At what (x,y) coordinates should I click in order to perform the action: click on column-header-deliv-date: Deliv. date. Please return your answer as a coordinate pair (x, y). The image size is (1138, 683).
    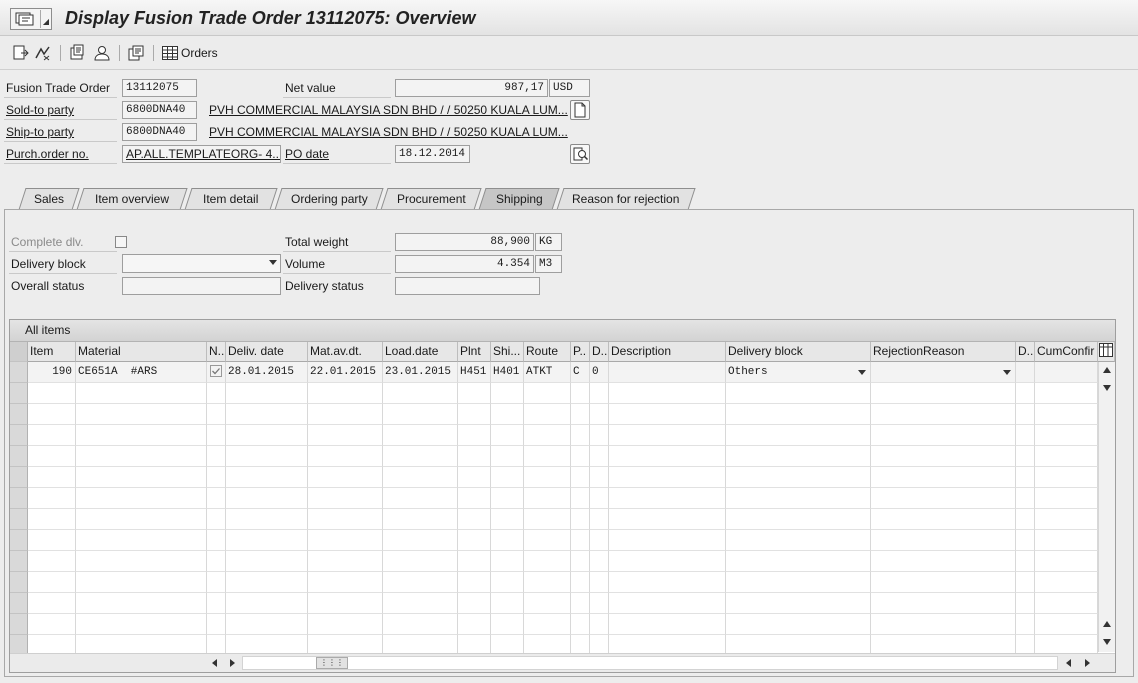
    Looking at the image, I should click on (267, 352).